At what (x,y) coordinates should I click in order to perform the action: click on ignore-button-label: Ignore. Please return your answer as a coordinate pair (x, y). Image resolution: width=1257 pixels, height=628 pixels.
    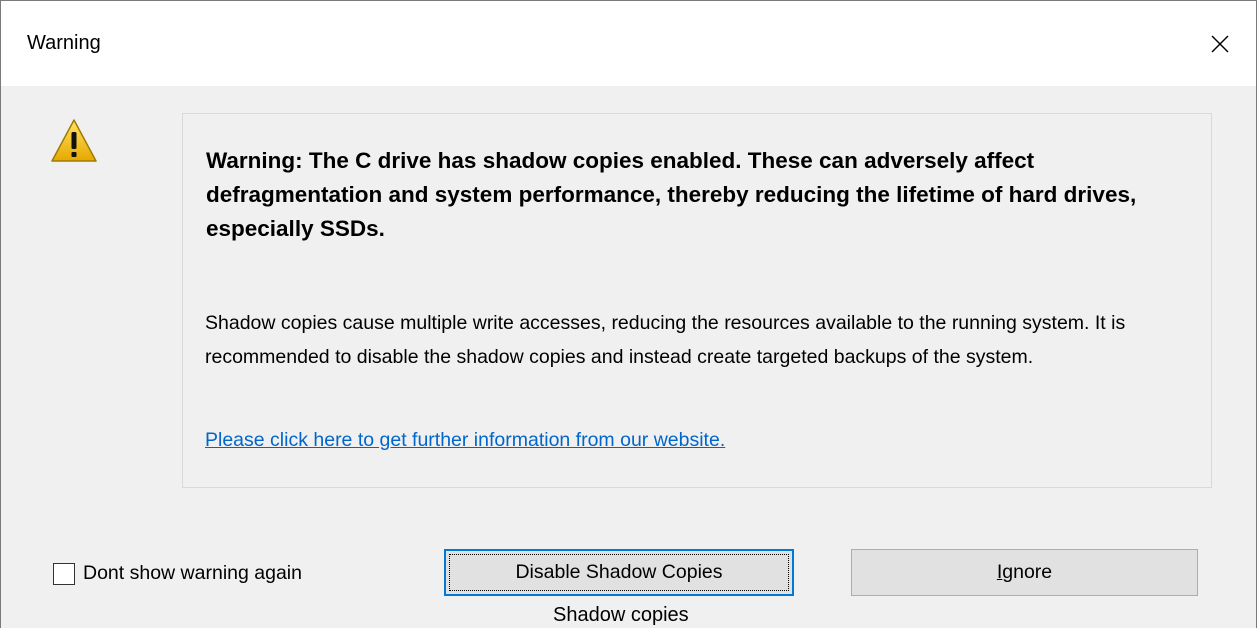
    Looking at the image, I should click on (1024, 572).